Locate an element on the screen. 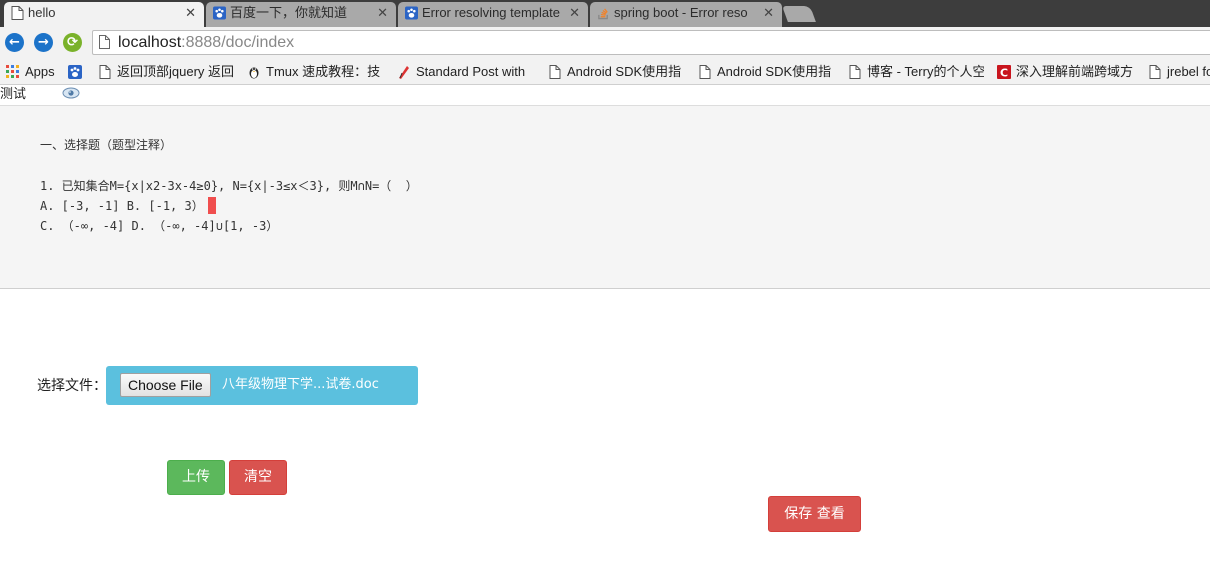  tab-error-resolving: Error resolving template ✕ is located at coordinates (493, 14).